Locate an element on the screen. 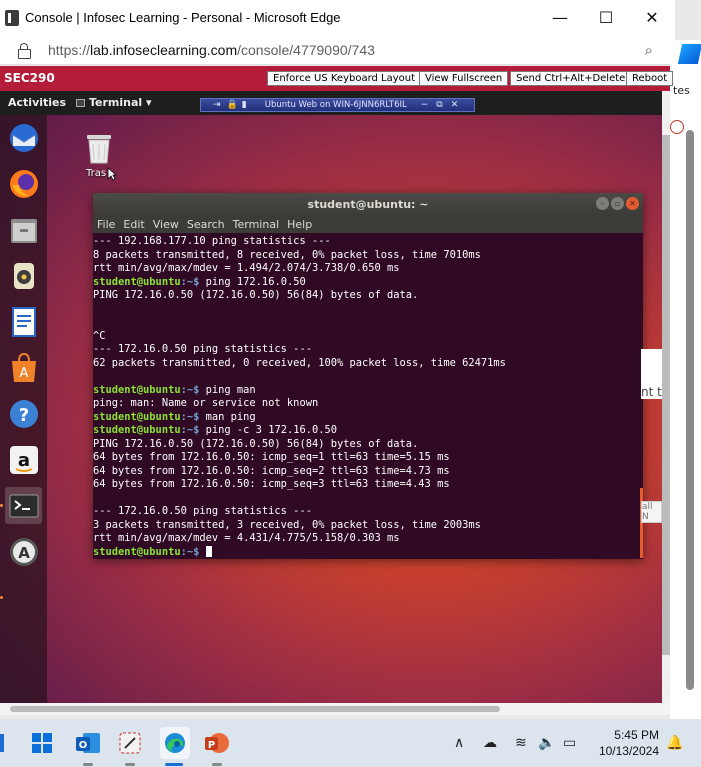  console-app-icon is located at coordinates (12, 17).